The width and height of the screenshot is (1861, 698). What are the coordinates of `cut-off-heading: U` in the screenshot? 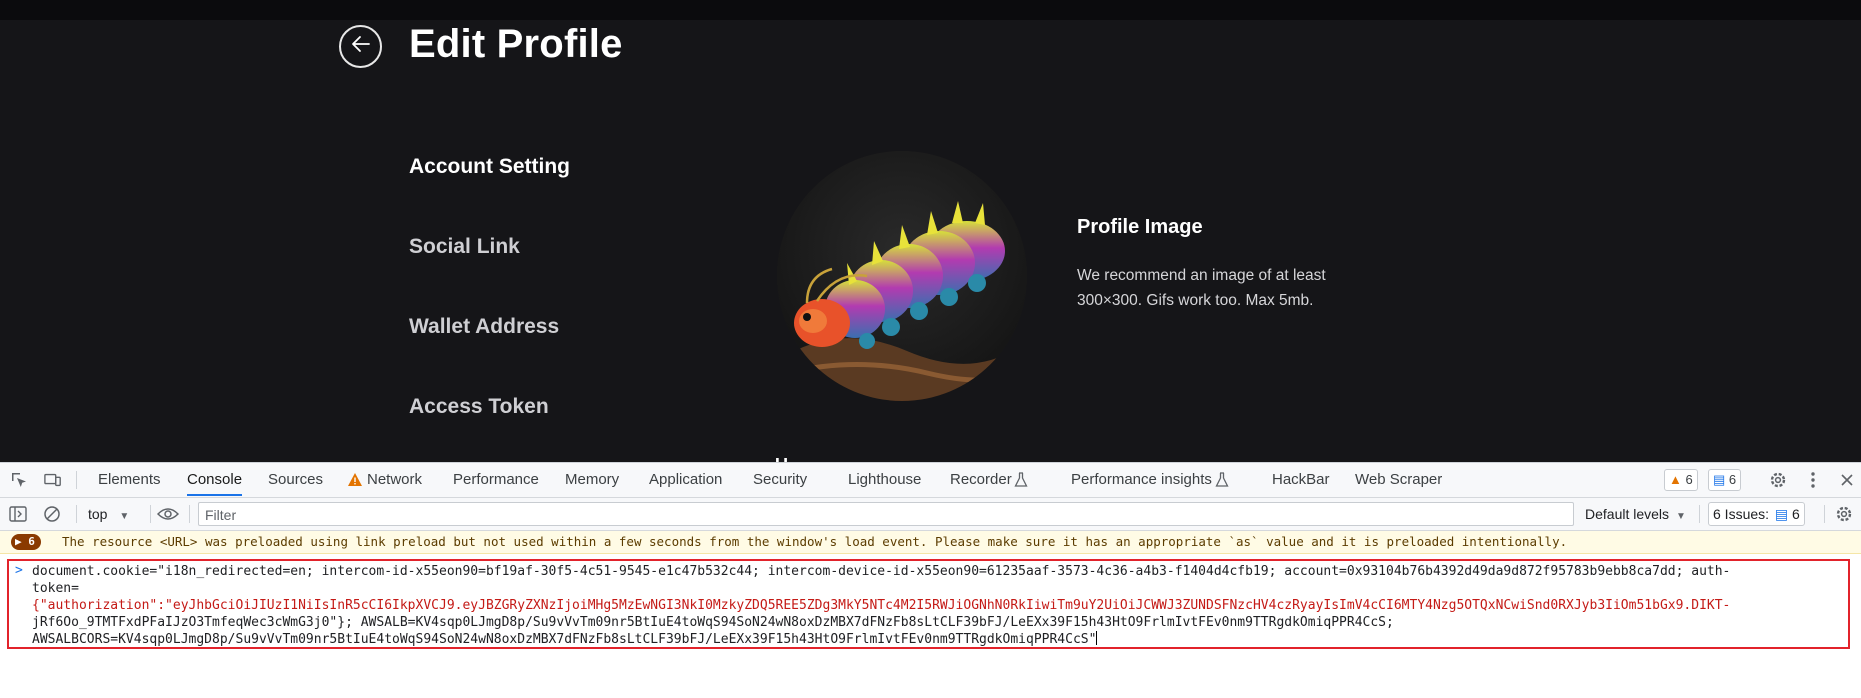 It's located at (781, 458).